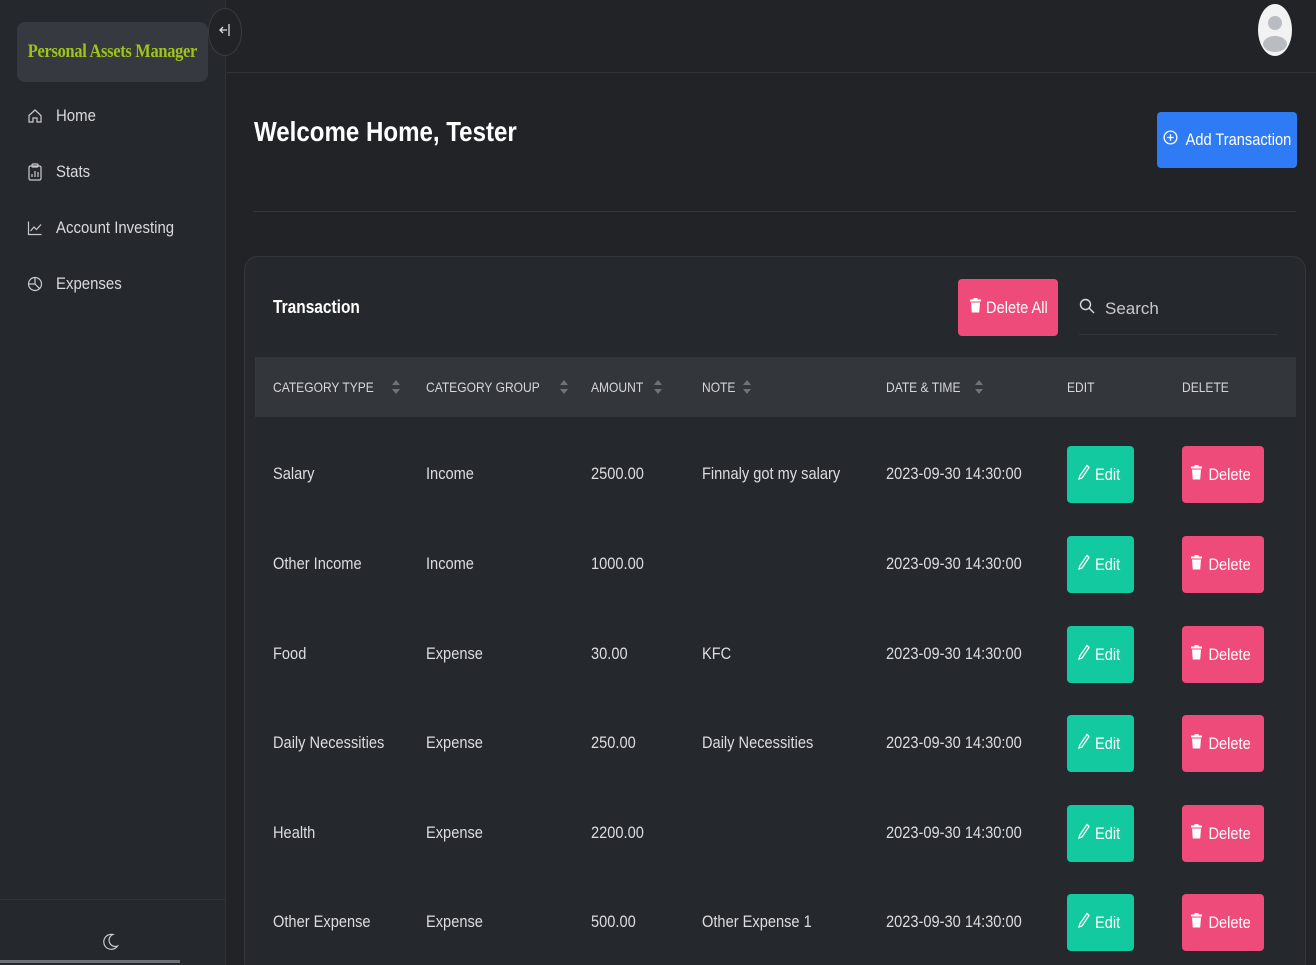 Image resolution: width=1316 pixels, height=965 pixels. I want to click on column-header-amount: AMOUNT, so click(626, 387).